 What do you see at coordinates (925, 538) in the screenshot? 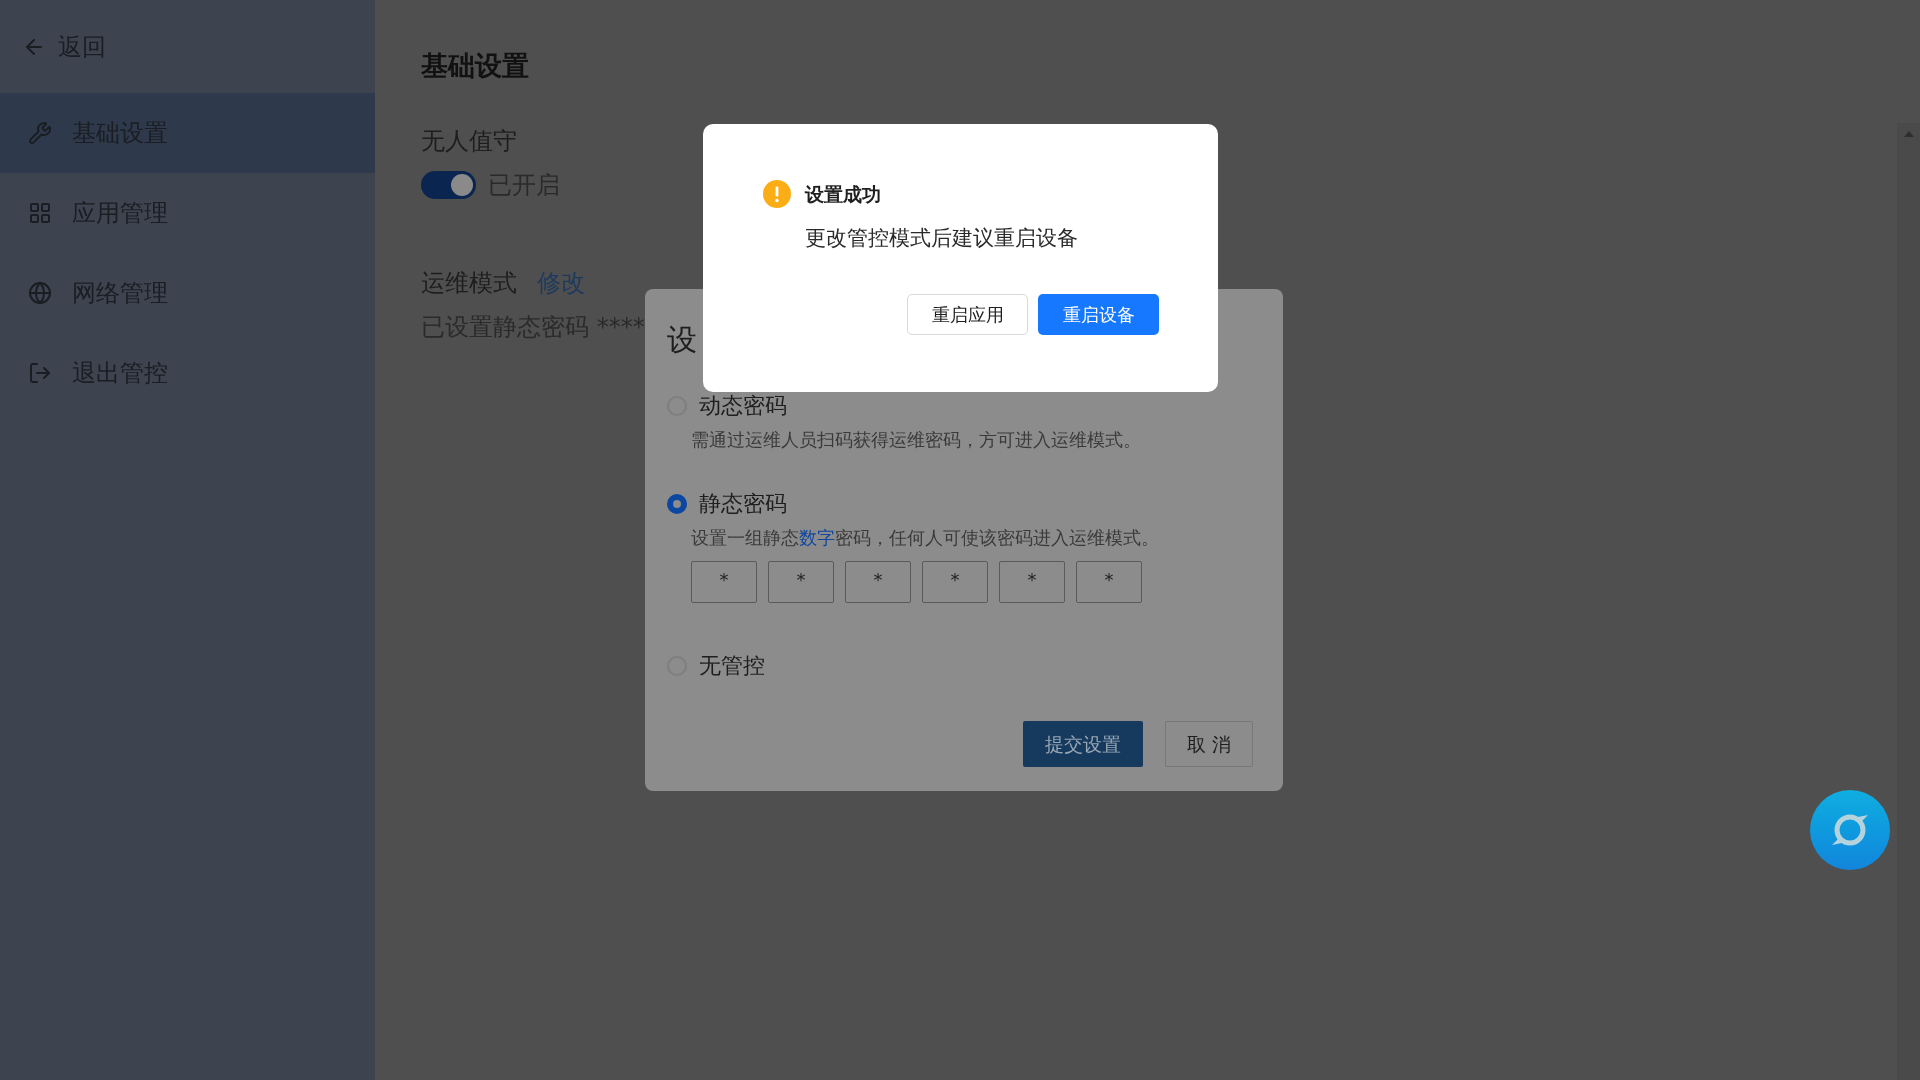
I see `option-description: 设置一组静态数字密码，任何人可使该密码进入运维模式。` at bounding box center [925, 538].